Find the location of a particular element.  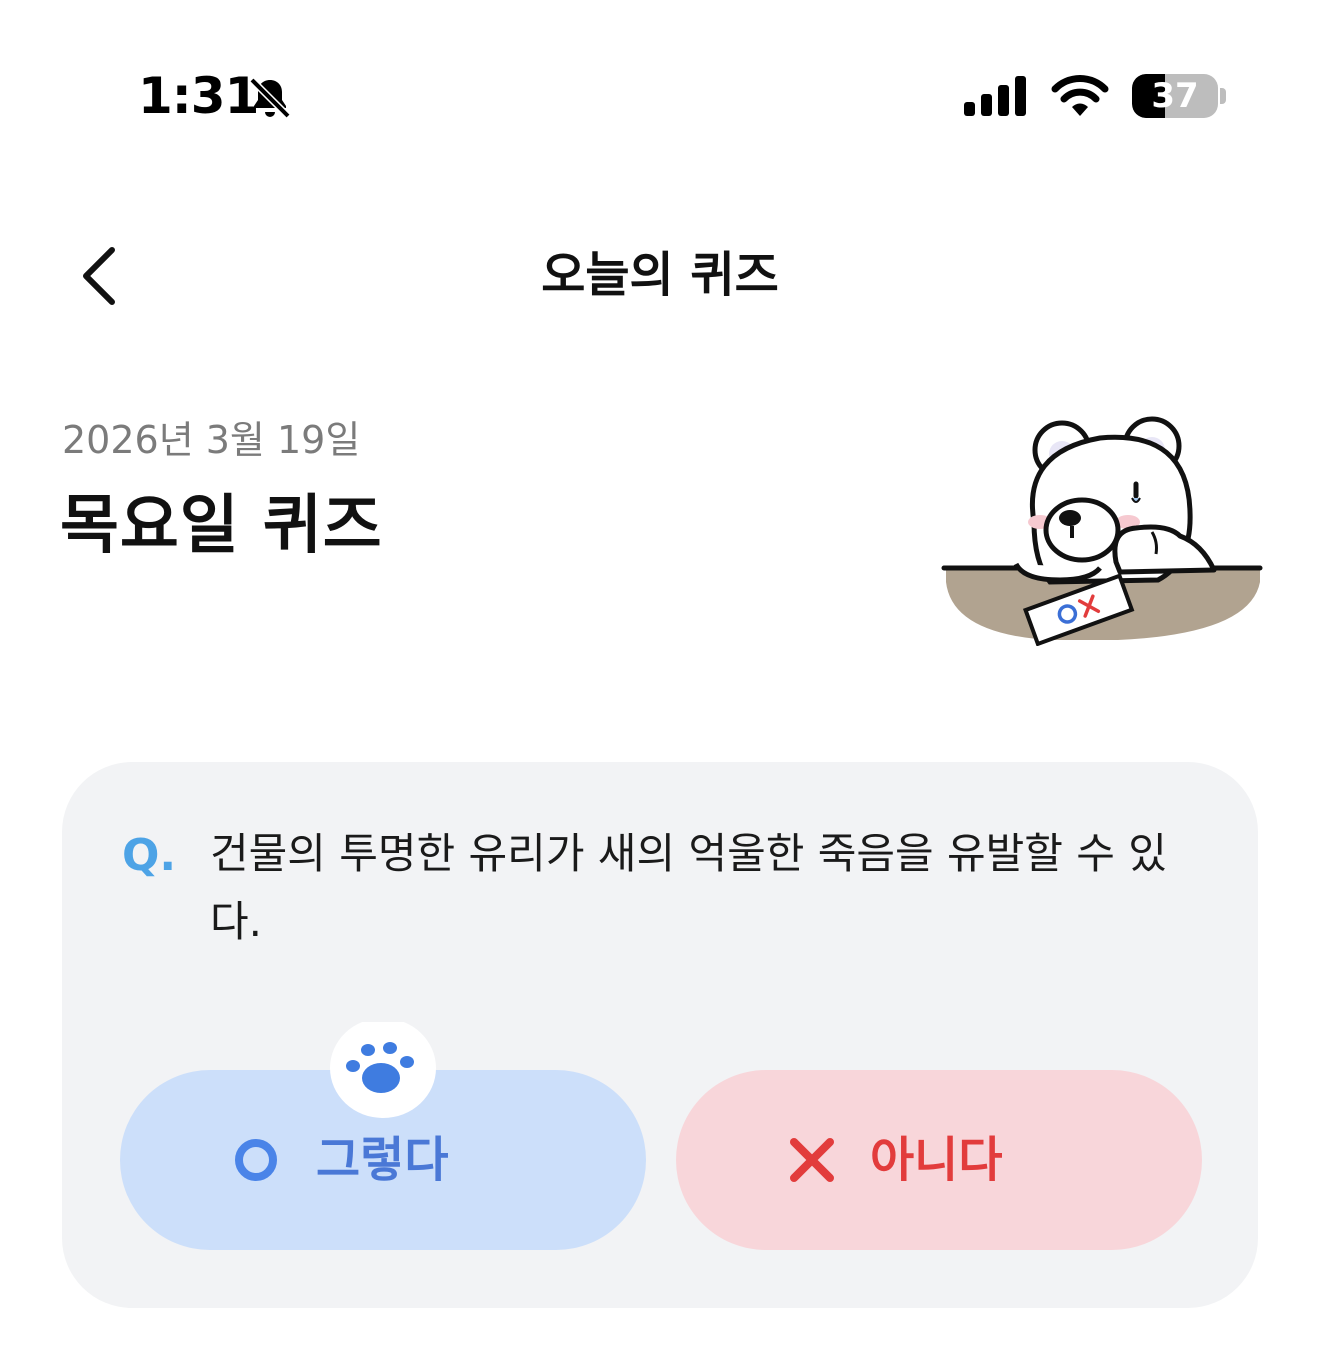

bear-mascot-illustration is located at coordinates (1102, 531).